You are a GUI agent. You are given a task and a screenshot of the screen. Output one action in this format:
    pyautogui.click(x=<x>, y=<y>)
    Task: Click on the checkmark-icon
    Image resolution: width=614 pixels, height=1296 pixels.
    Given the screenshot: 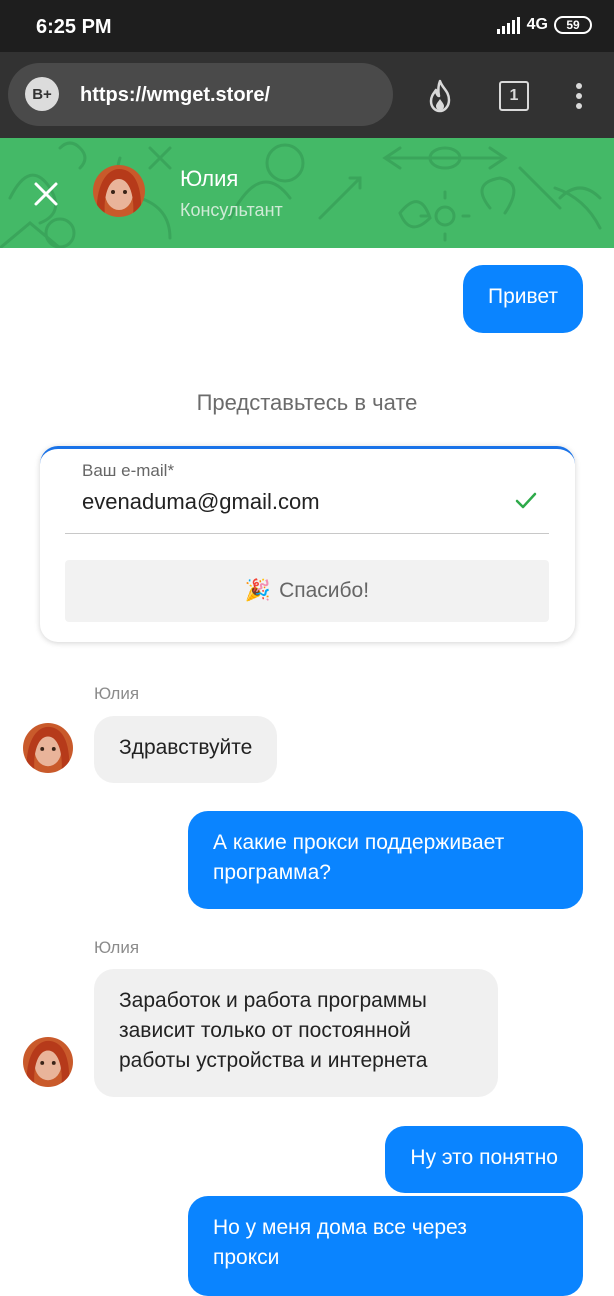 What is the action you would take?
    pyautogui.click(x=526, y=500)
    